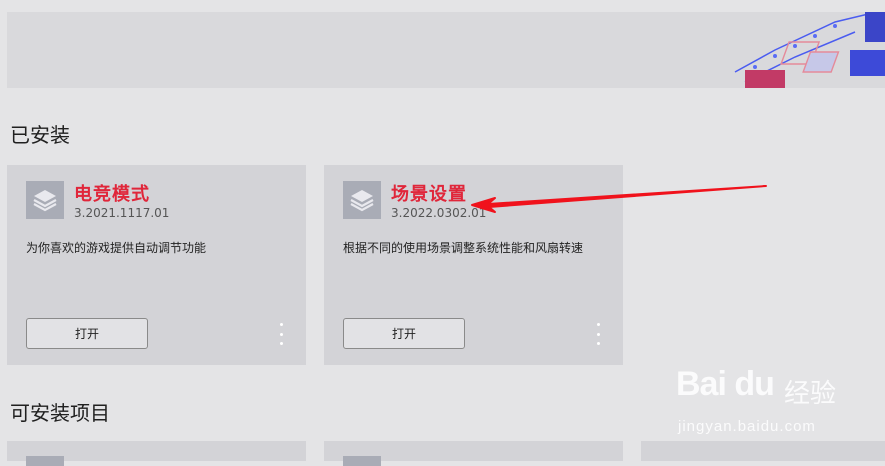 This screenshot has height=466, width=885. I want to click on available-section-title: 可安装项目, so click(60, 413).